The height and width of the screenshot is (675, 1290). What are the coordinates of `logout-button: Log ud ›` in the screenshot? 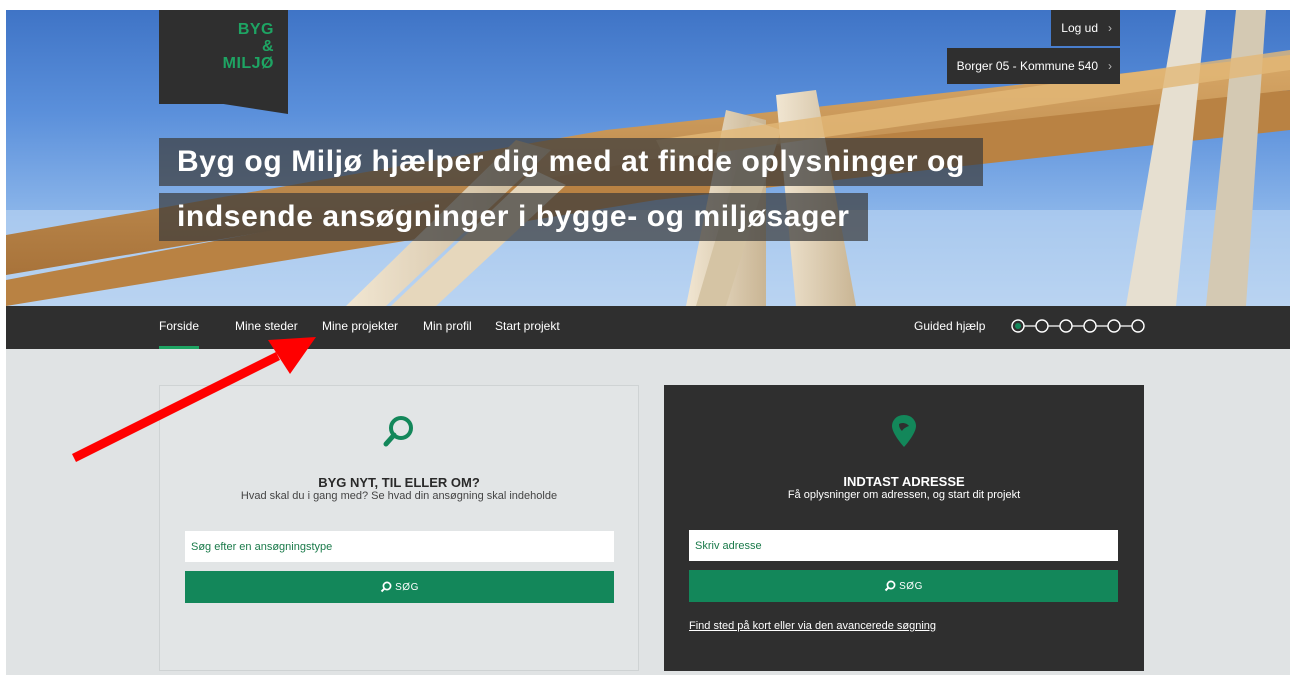 It's located at (1085, 28).